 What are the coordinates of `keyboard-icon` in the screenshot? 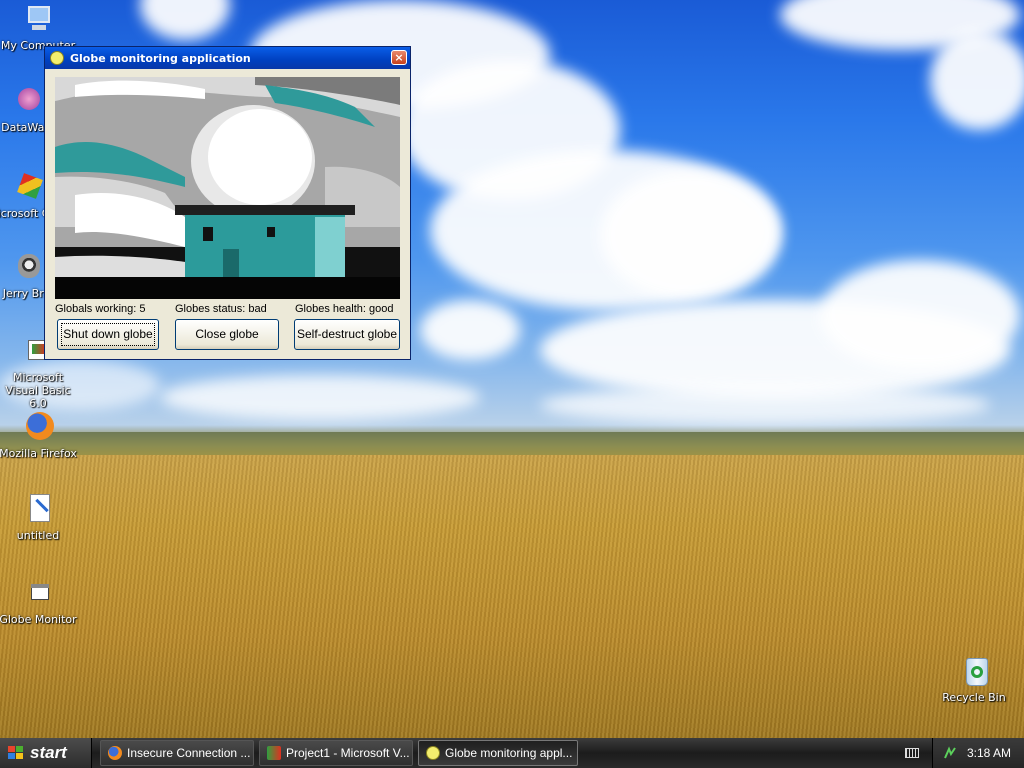 It's located at (912, 753).